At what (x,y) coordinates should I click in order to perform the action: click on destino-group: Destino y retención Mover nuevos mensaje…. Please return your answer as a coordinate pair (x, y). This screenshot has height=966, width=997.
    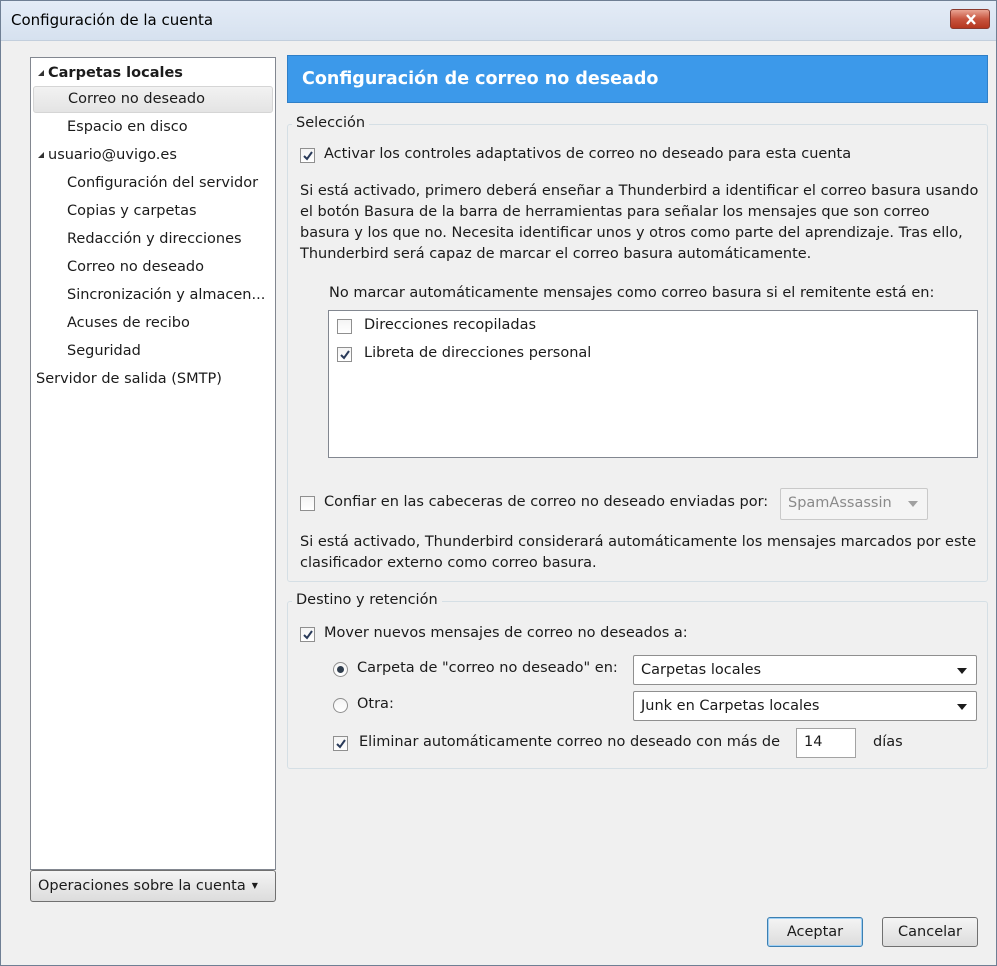
    Looking at the image, I should click on (637, 680).